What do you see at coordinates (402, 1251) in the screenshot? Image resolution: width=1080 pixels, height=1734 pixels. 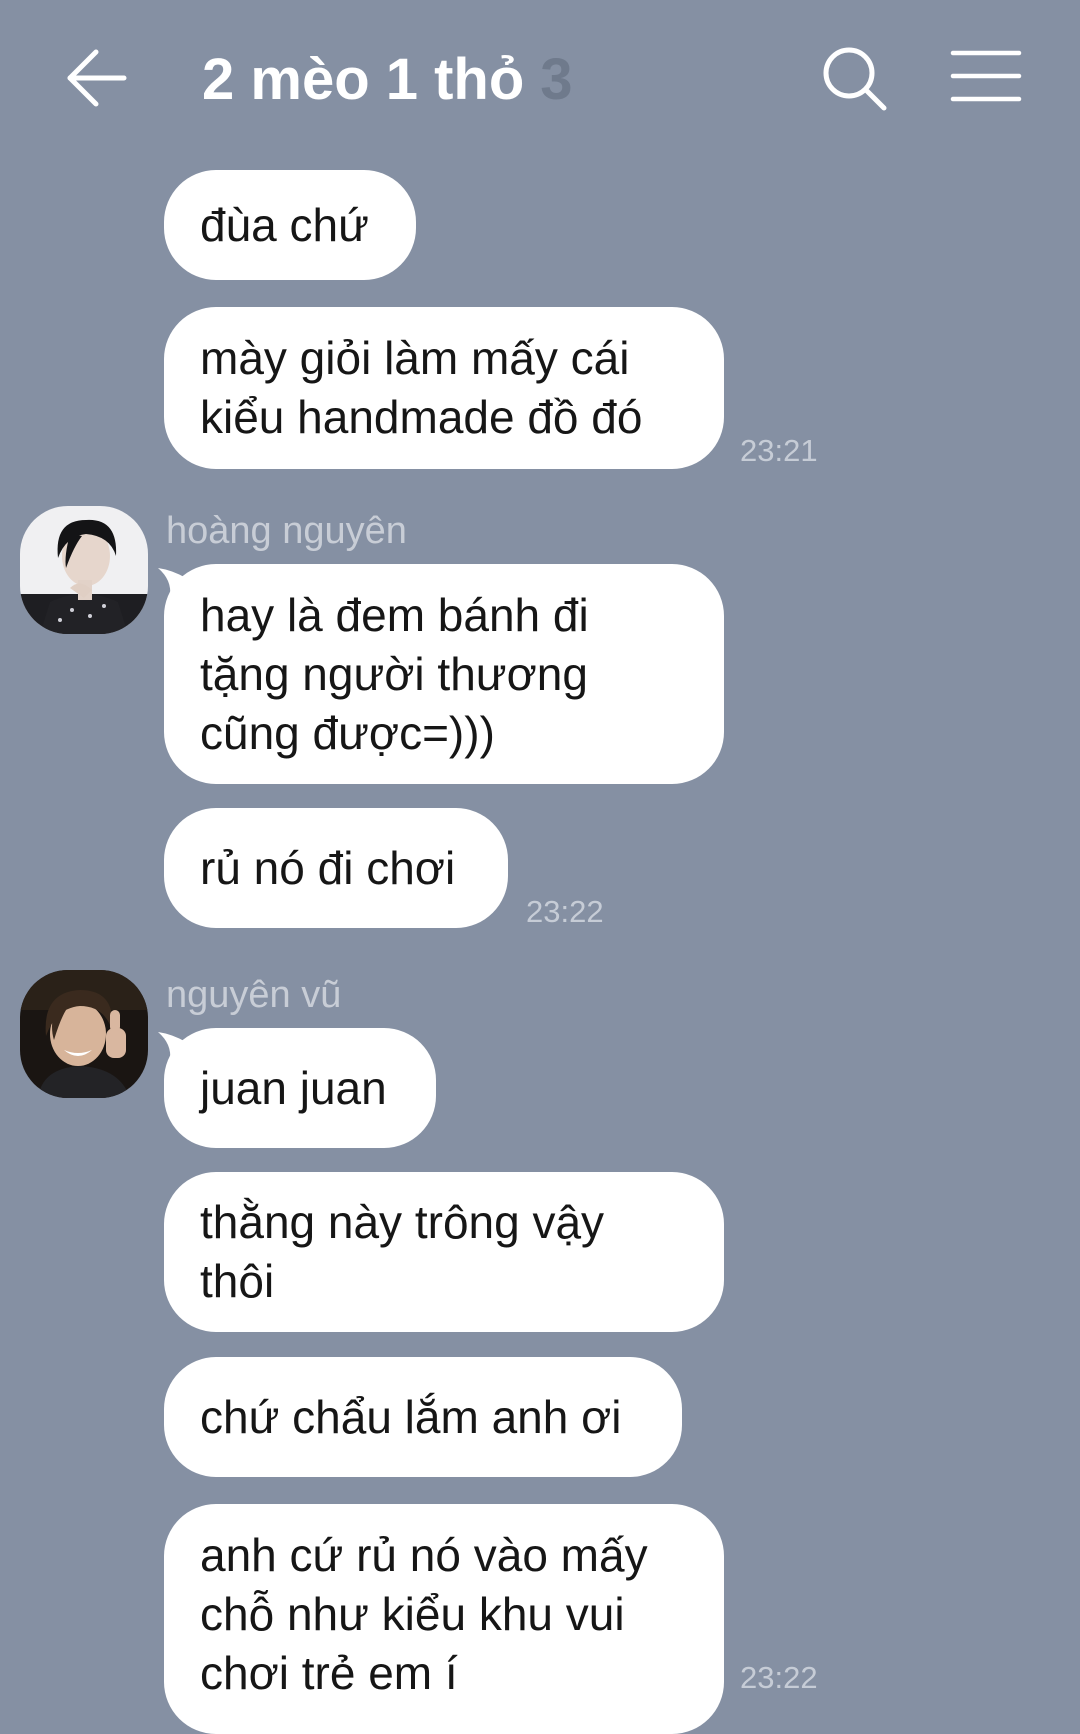 I see `message-text: thằng này trông vậy thôi` at bounding box center [402, 1251].